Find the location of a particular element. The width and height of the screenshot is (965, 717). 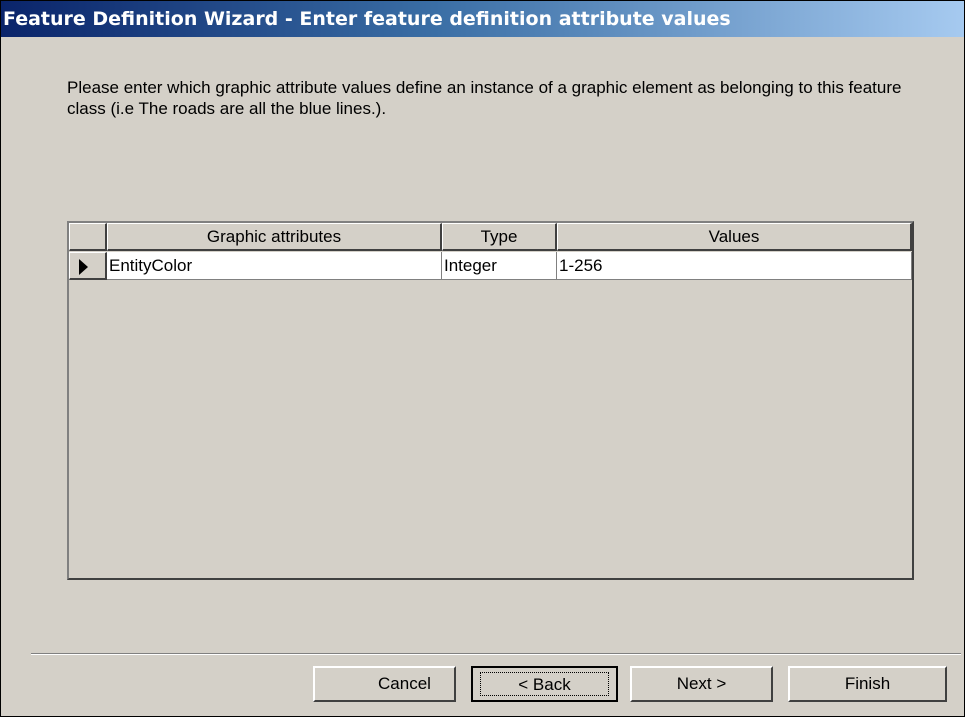

back-button-label: < Back is located at coordinates (544, 684).